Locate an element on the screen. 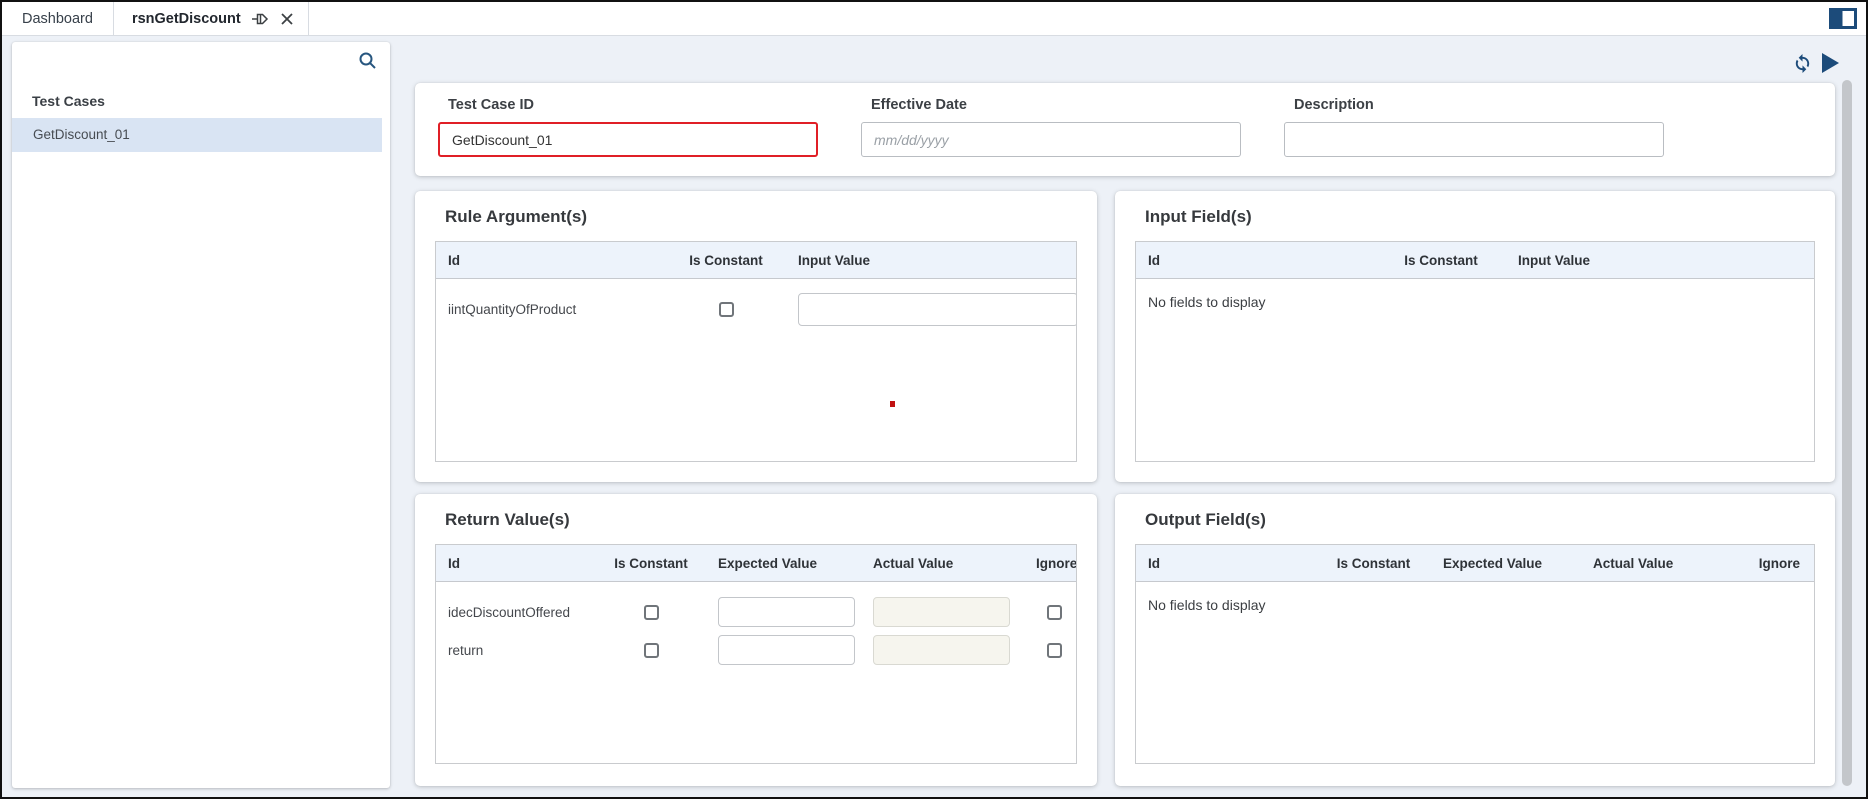 The width and height of the screenshot is (1868, 799). test-case-id-label: Test Case ID is located at coordinates (491, 105).